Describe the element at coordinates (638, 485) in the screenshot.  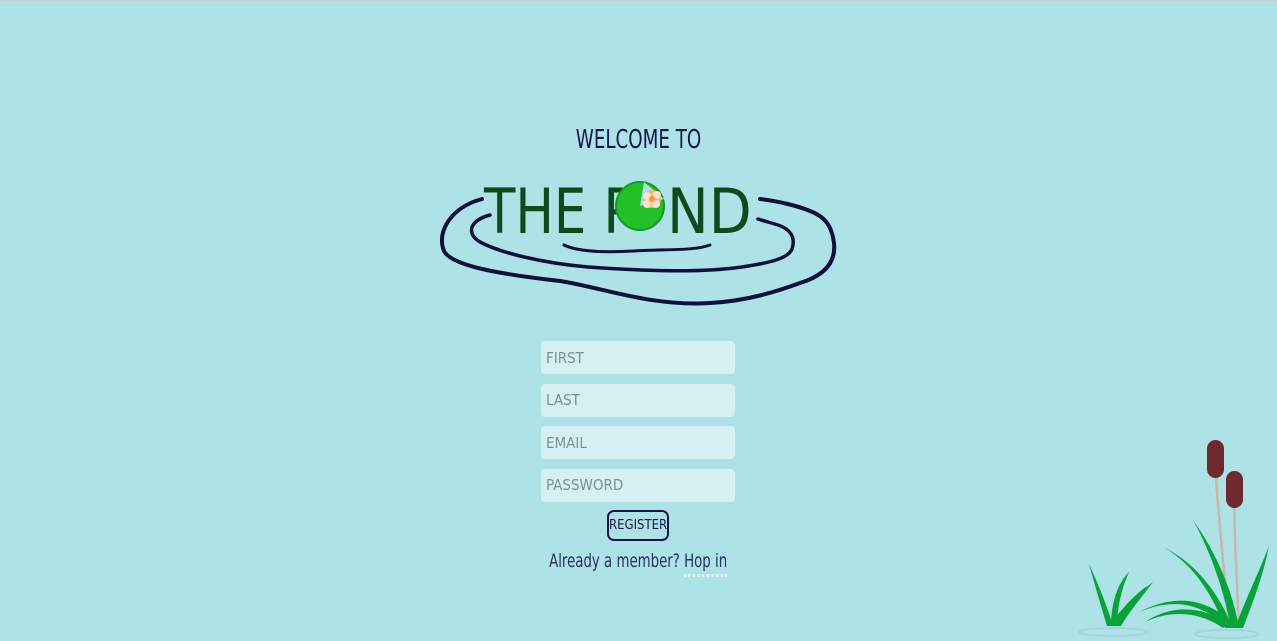
I see `password-field` at that location.